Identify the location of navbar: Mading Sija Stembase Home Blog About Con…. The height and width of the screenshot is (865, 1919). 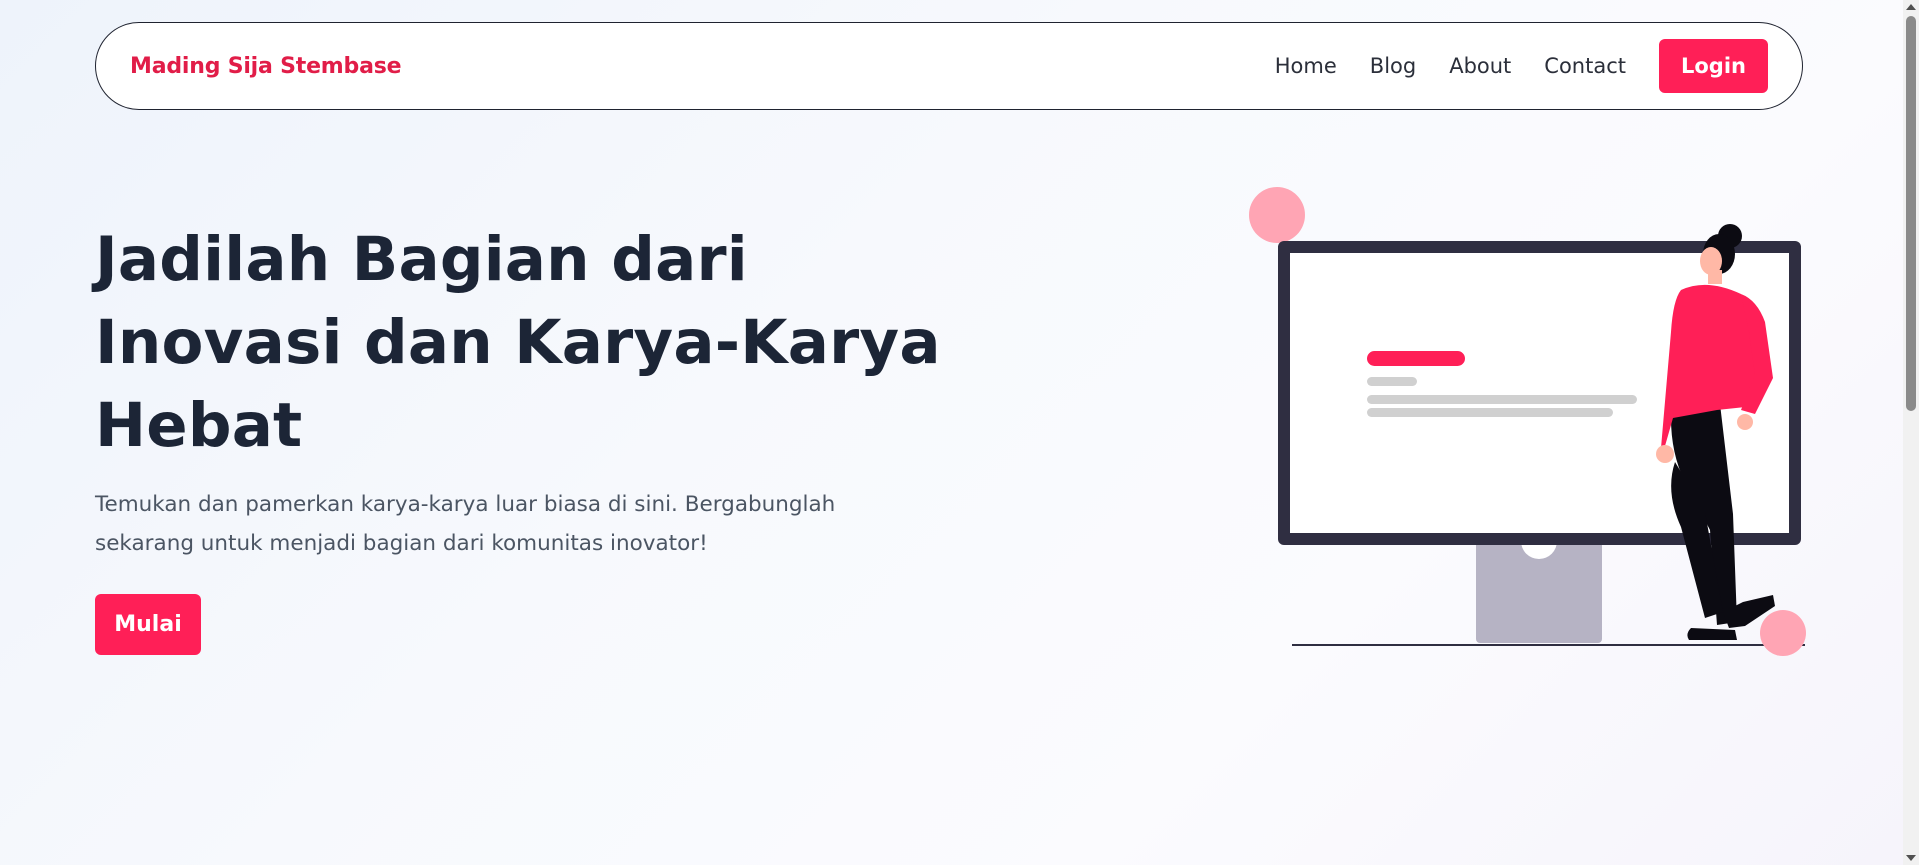
(949, 66).